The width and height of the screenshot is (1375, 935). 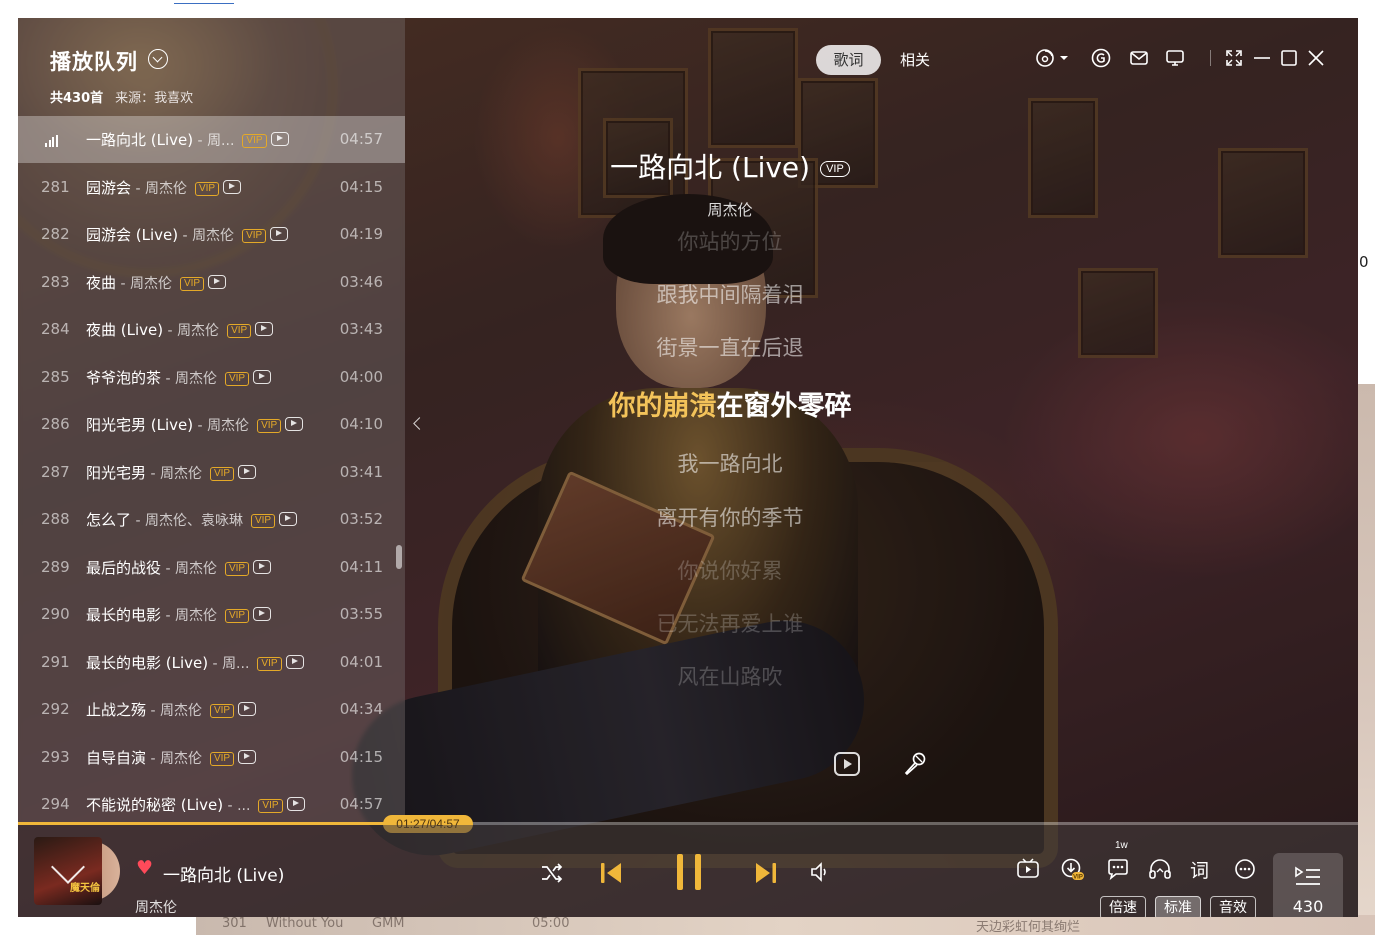 I want to click on shuffle-icon, so click(x=552, y=873).